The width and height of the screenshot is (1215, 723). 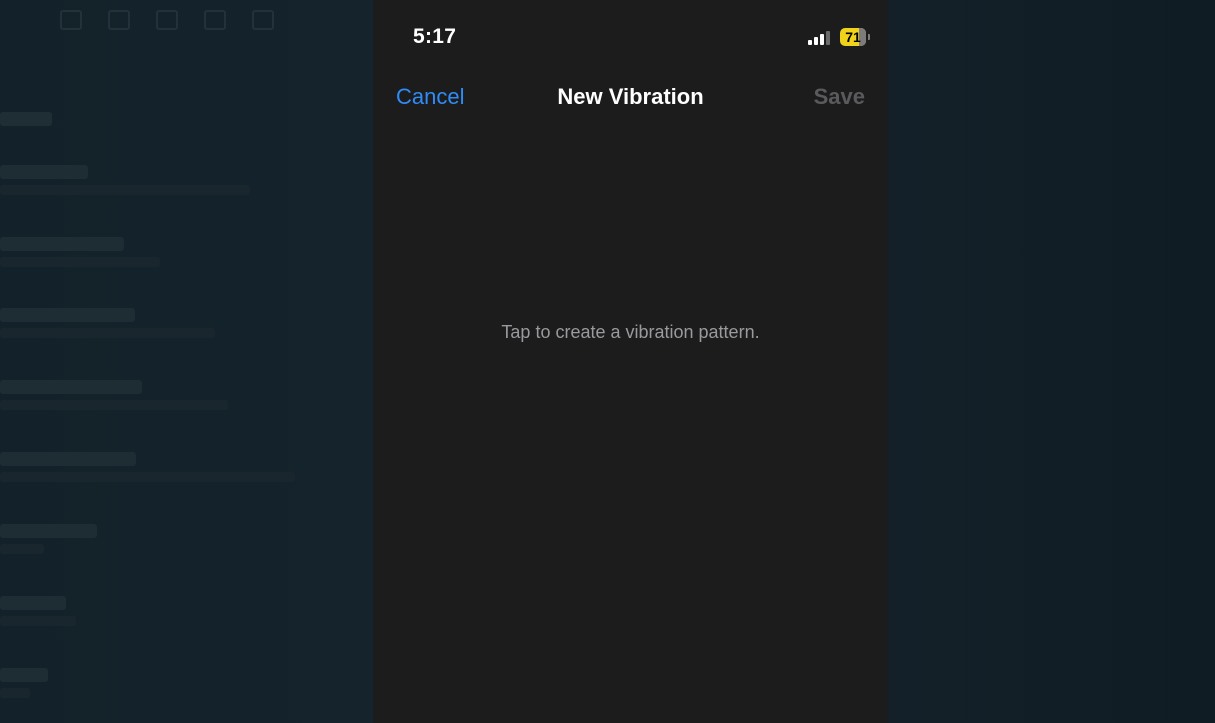 I want to click on background-toolbar, so click(x=167, y=20).